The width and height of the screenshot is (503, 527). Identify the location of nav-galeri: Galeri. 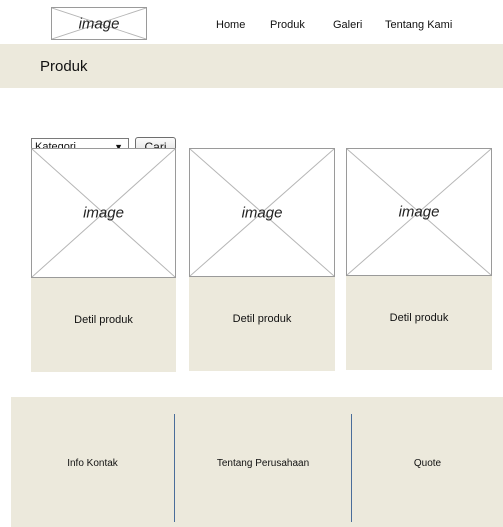
(347, 25).